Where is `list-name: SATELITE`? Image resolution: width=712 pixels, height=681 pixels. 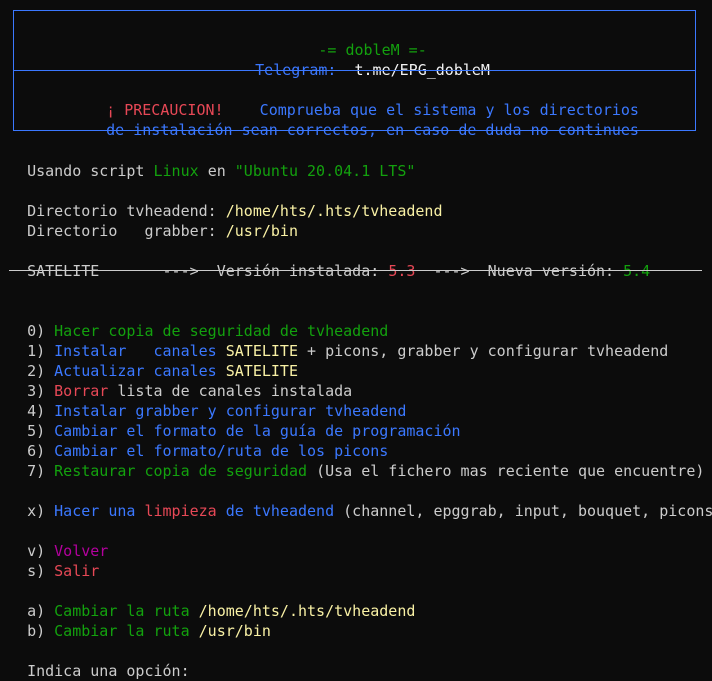
list-name: SATELITE is located at coordinates (63, 271).